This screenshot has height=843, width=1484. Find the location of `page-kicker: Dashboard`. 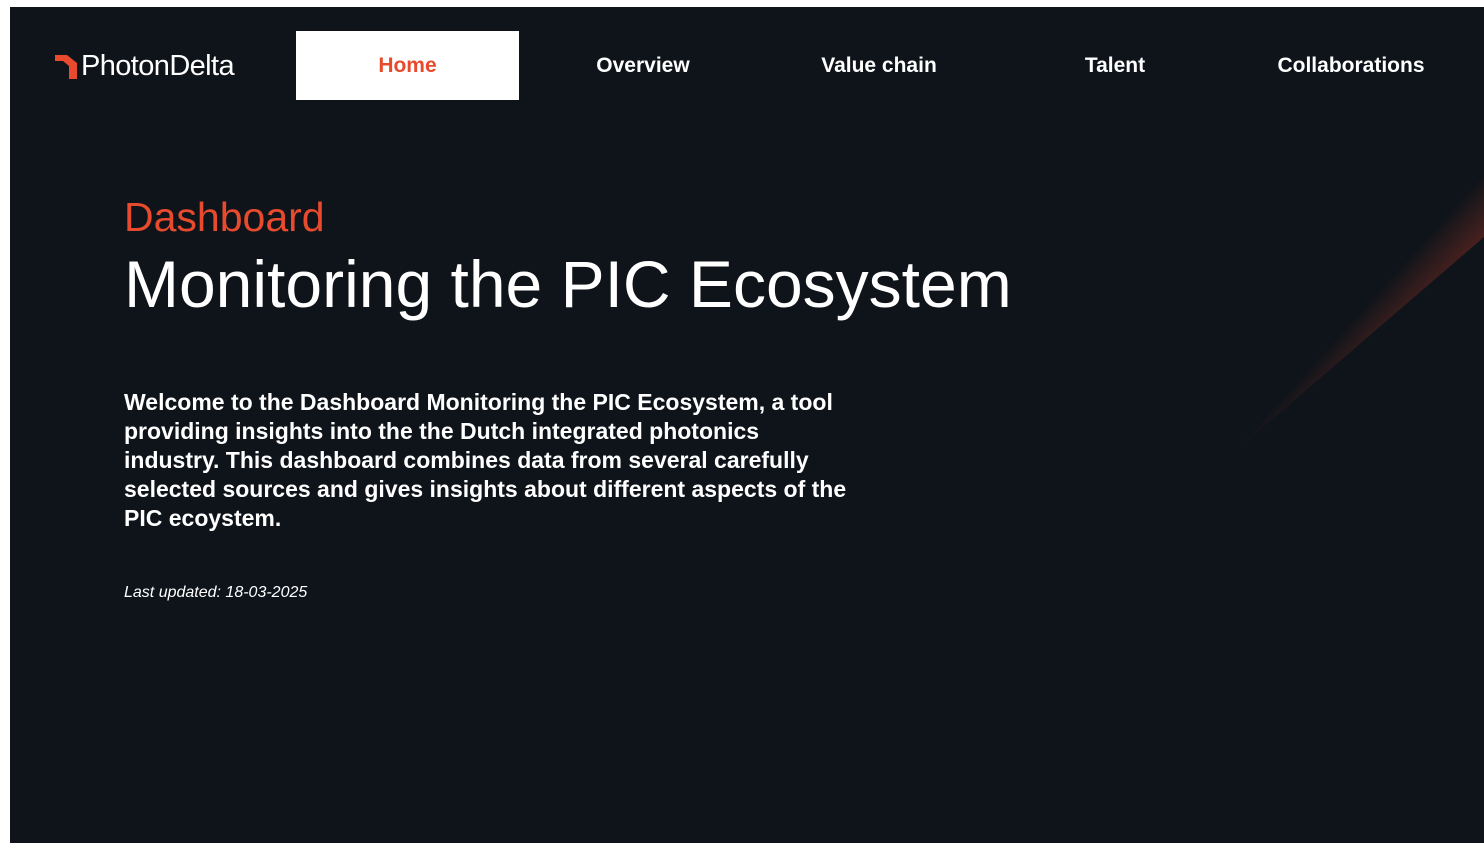

page-kicker: Dashboard is located at coordinates (224, 217).